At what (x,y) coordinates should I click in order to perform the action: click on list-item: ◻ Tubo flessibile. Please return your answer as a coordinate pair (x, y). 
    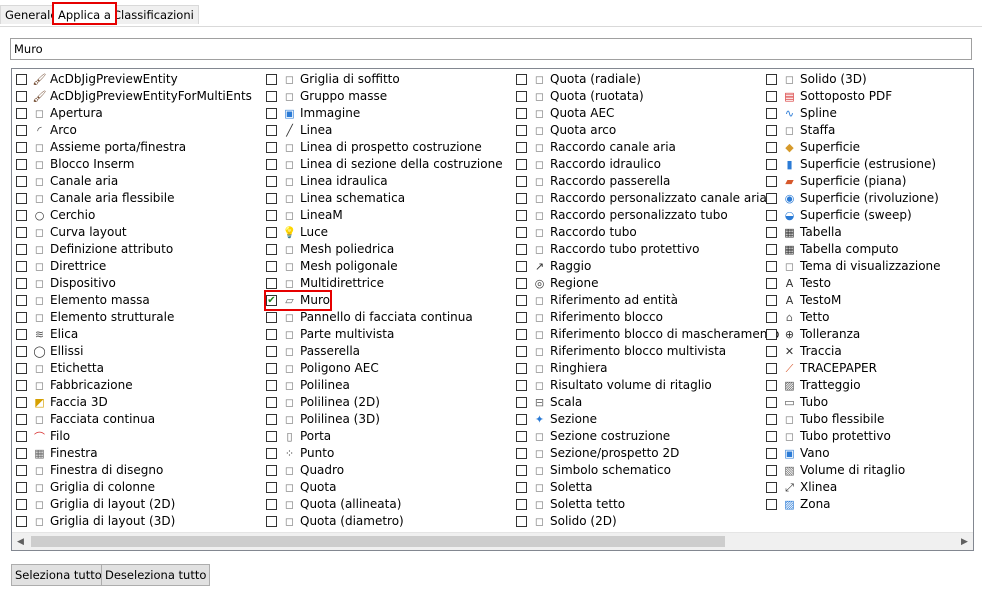
    Looking at the image, I should click on (825, 419).